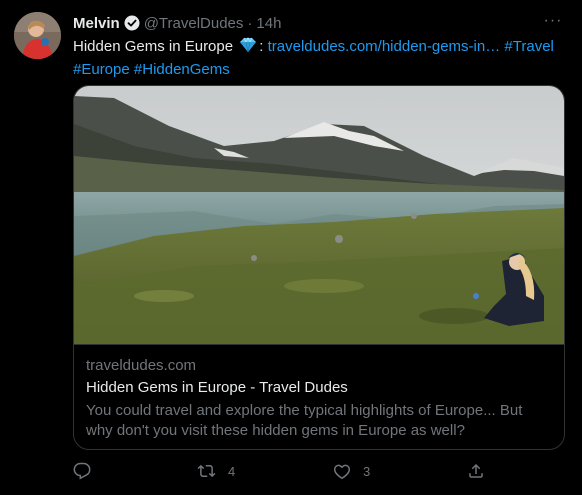 The width and height of the screenshot is (582, 495). I want to click on tweet-actions: 4 3, so click(283, 471).